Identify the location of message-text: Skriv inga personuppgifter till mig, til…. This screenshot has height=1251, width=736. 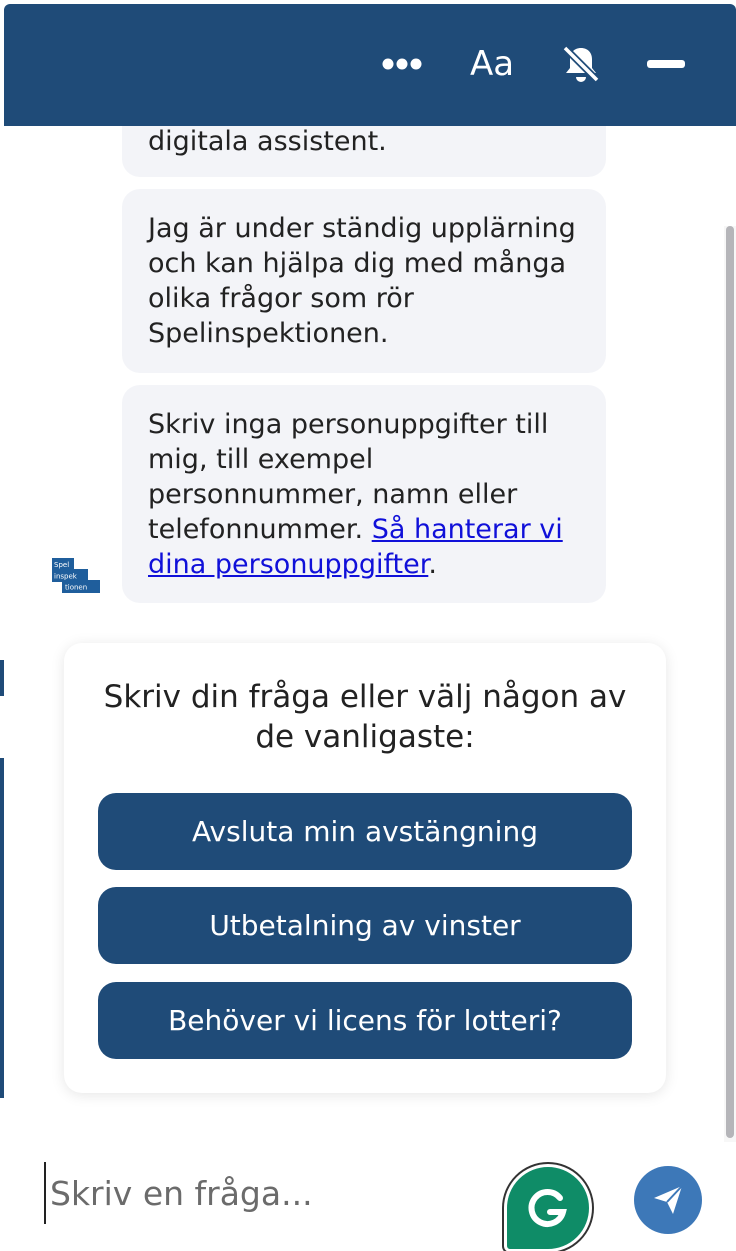
(364, 494).